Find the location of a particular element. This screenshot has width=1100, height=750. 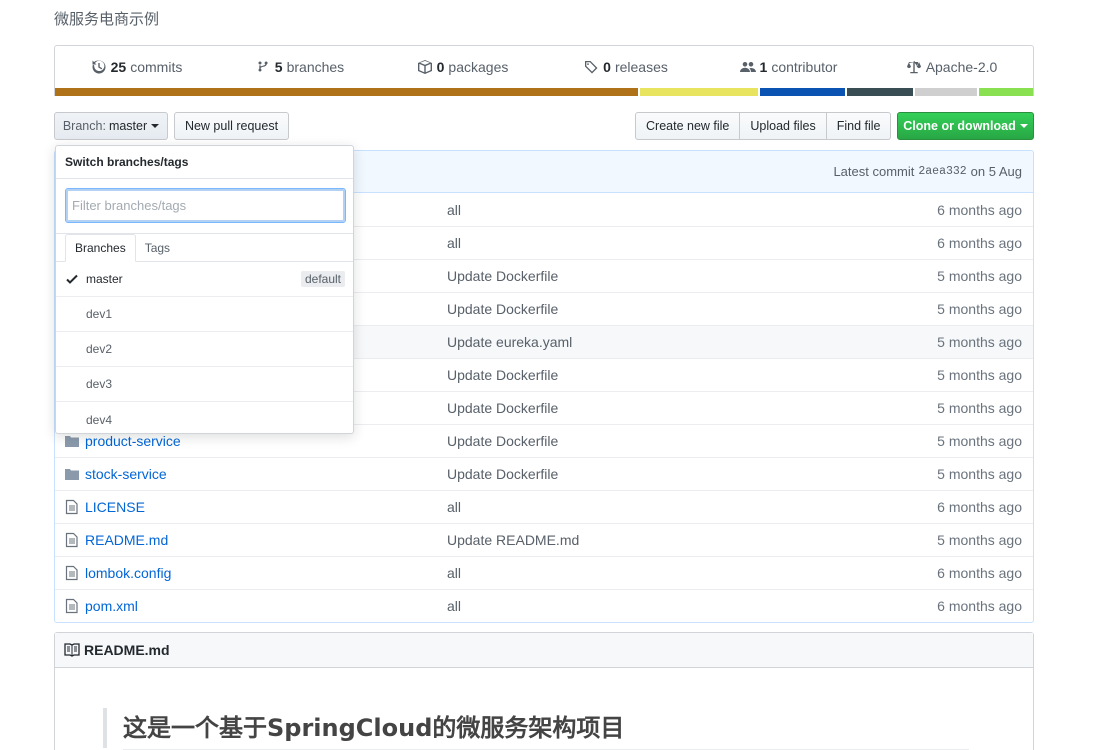

summary-commits: 25 commits is located at coordinates (136, 67).